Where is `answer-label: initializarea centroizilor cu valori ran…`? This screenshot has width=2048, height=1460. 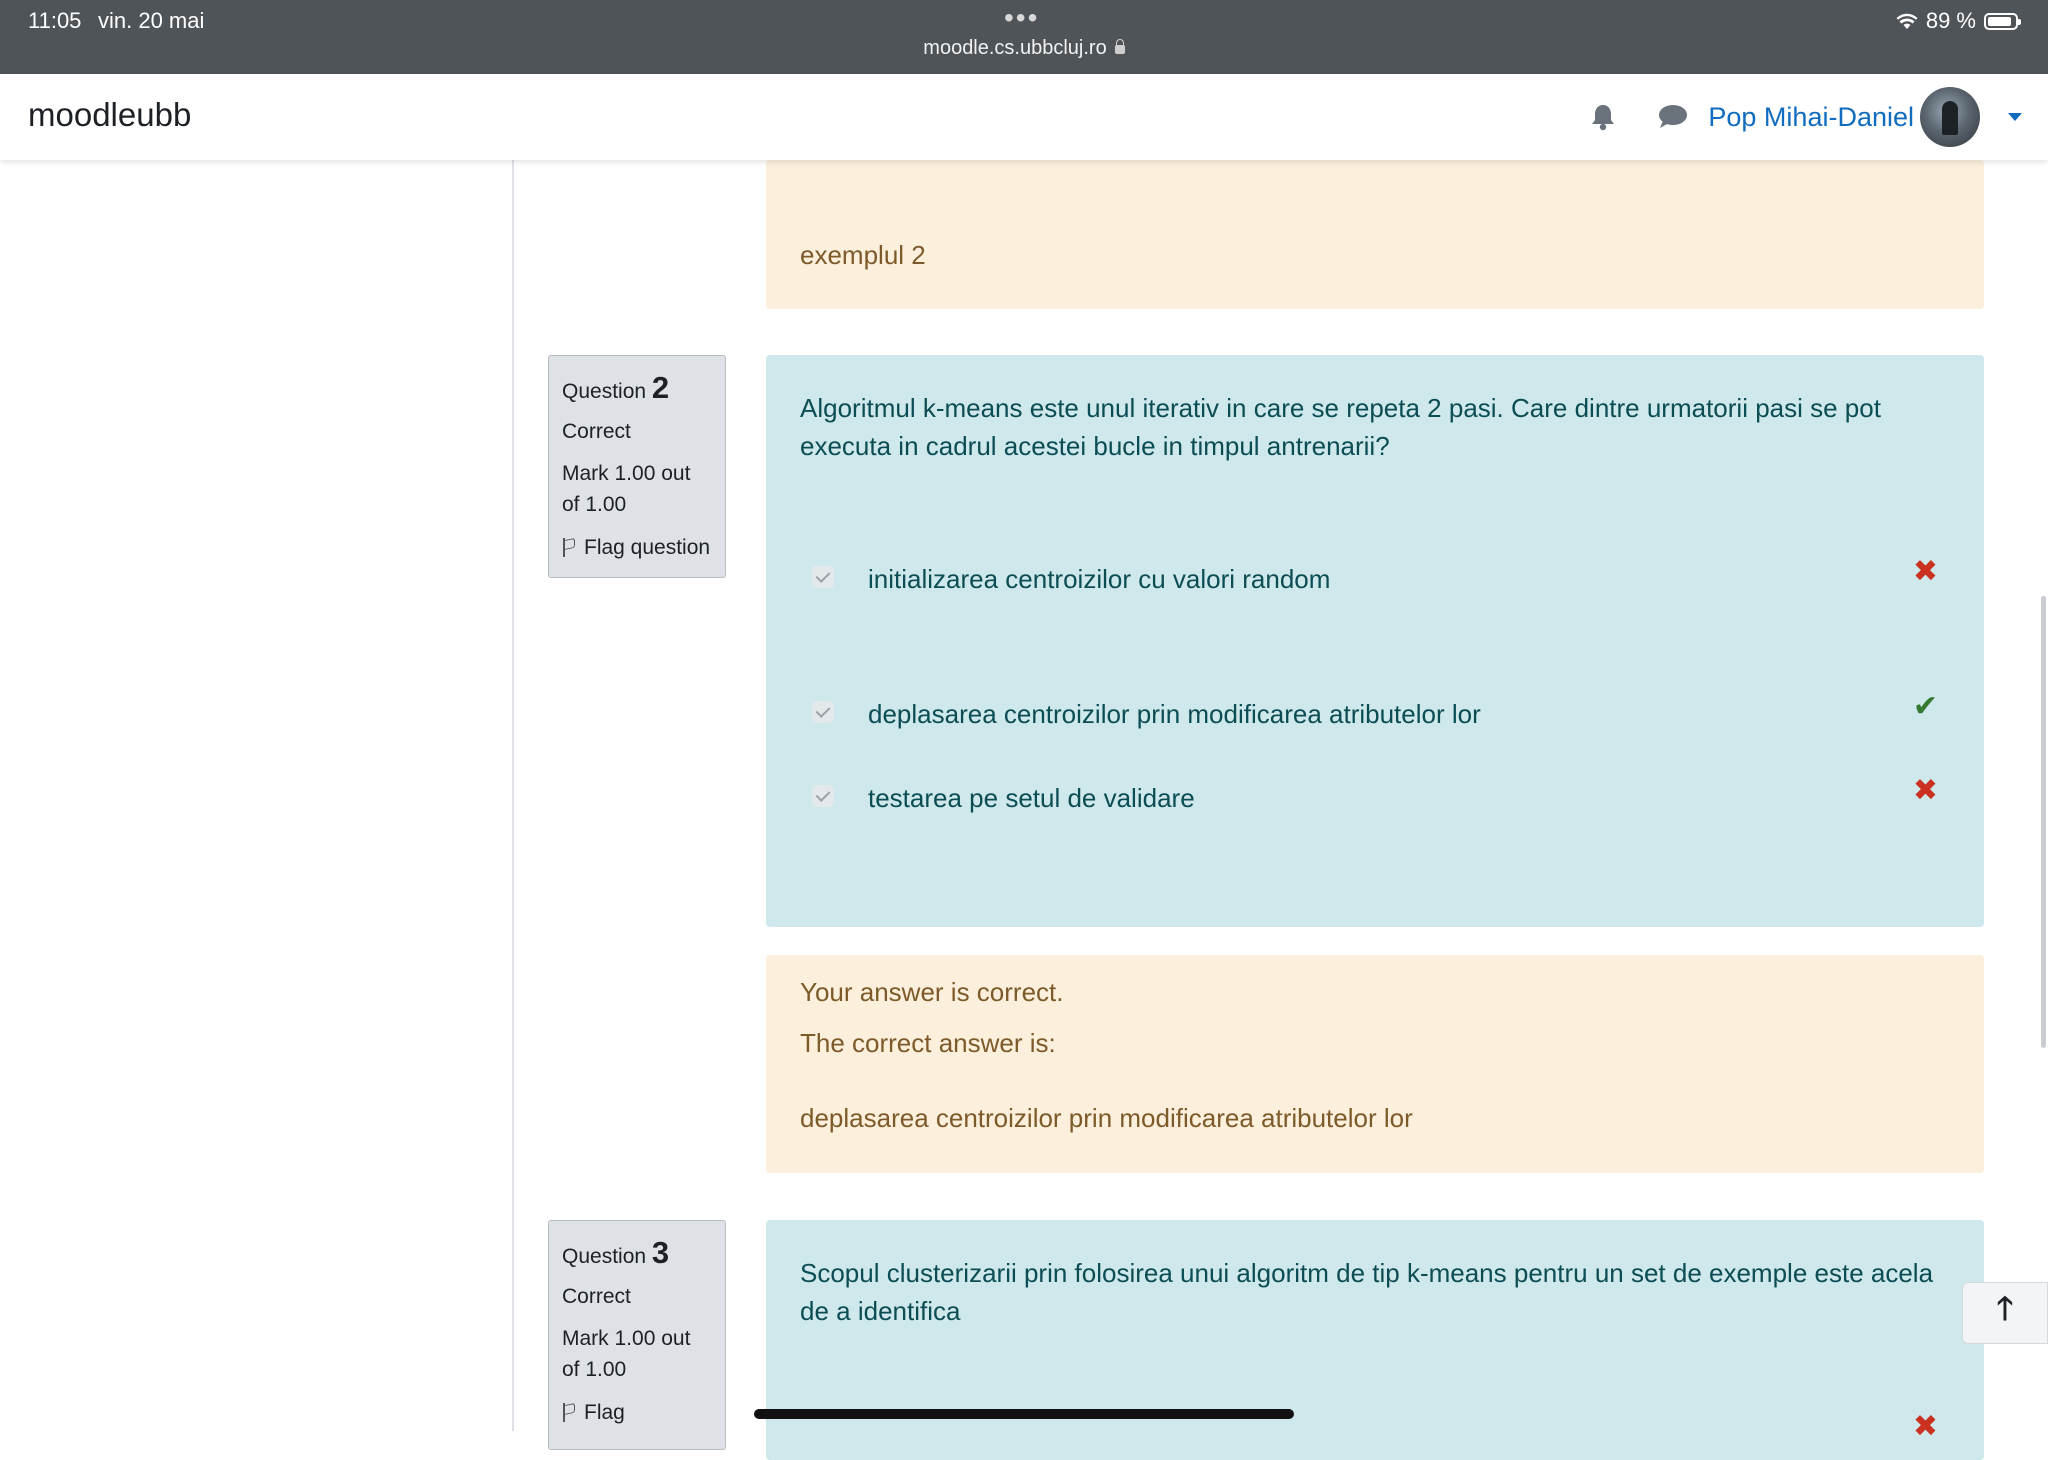
answer-label: initializarea centroizilor cu valori ran… is located at coordinates (1099, 579).